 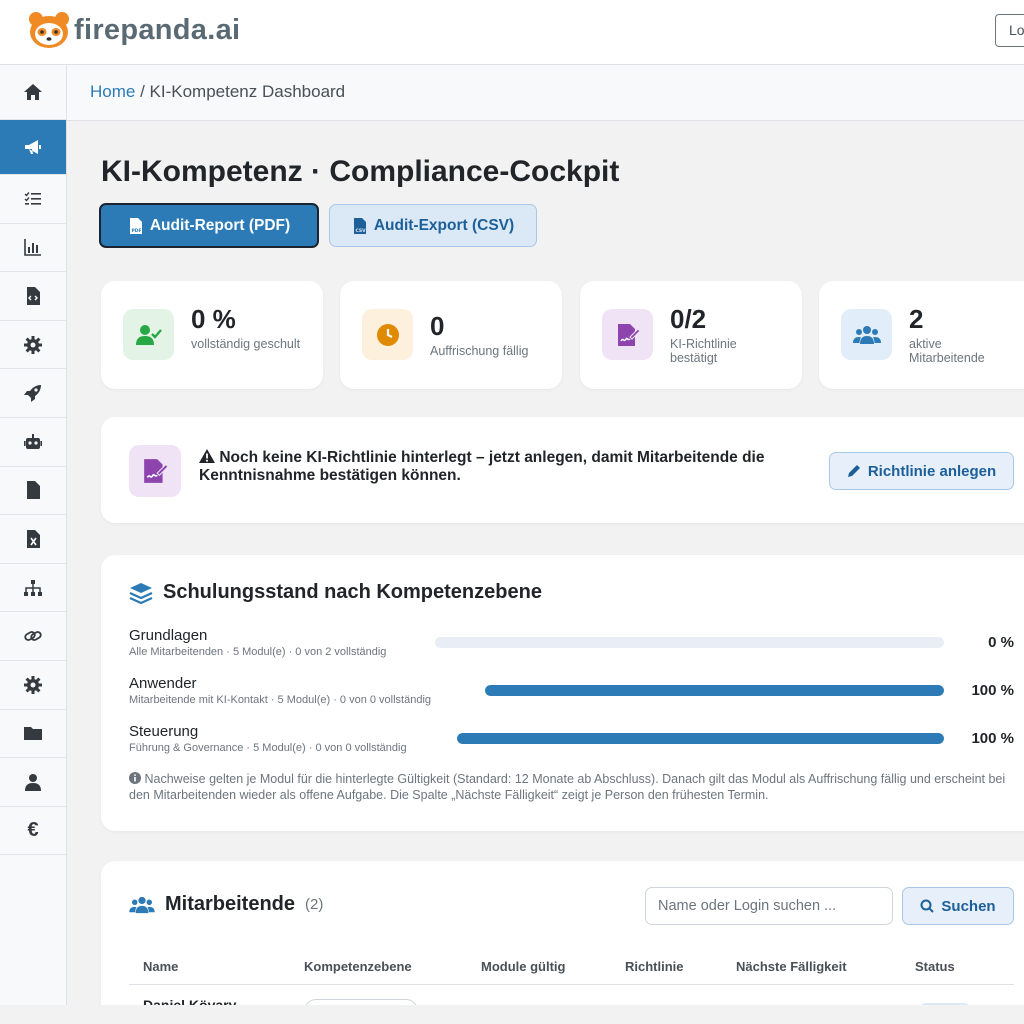 I want to click on column-header-policy: Richtlinie, so click(x=654, y=966).